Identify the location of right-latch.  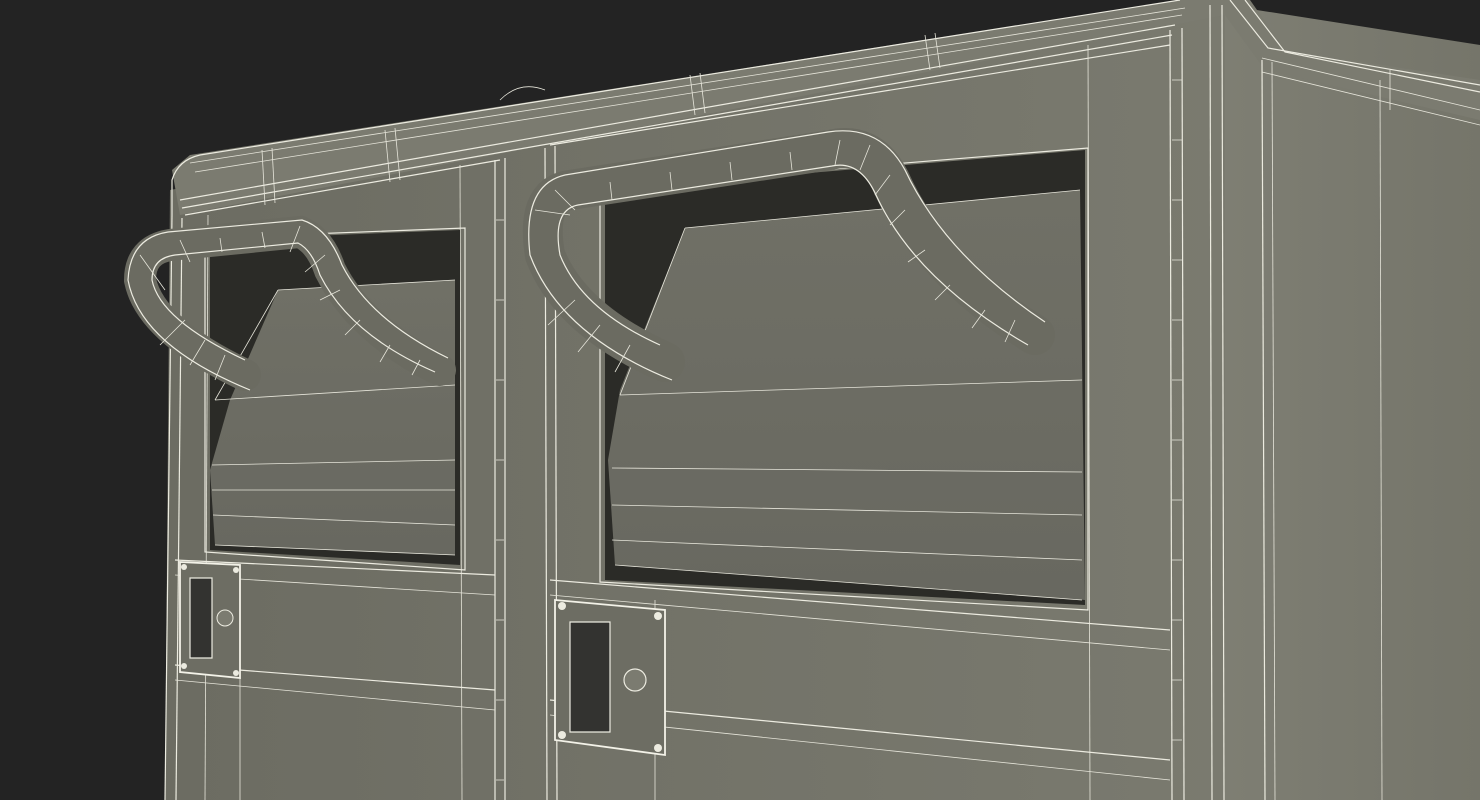
(610, 678).